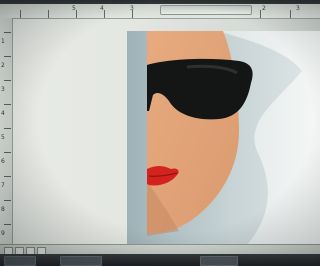 Image resolution: width=320 pixels, height=266 pixels. What do you see at coordinates (3, 209) in the screenshot?
I see `ruler-number: 8` at bounding box center [3, 209].